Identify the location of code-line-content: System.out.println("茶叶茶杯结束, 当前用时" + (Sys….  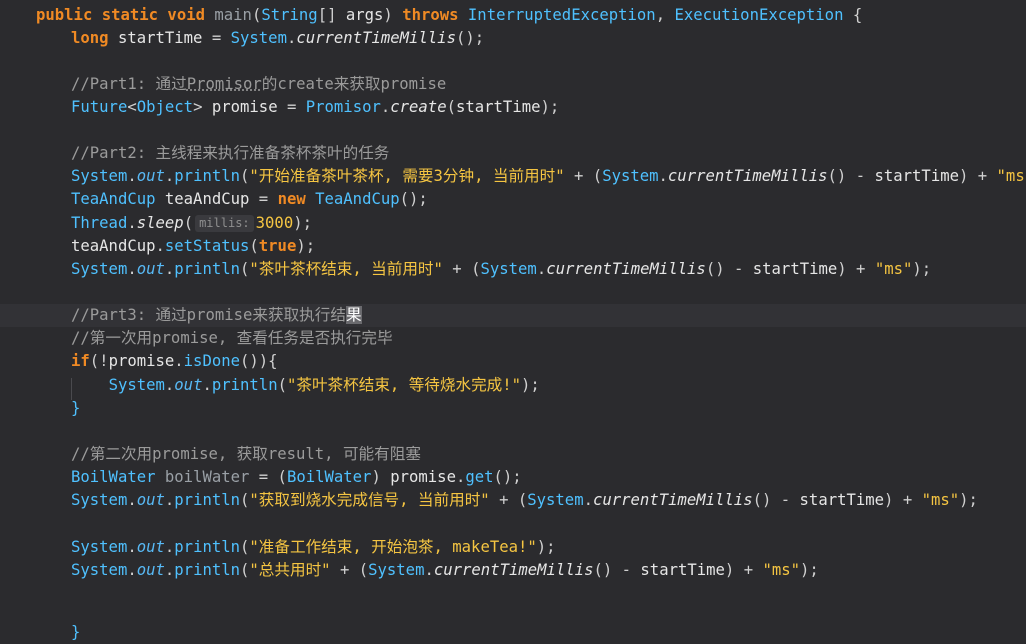
(501, 269).